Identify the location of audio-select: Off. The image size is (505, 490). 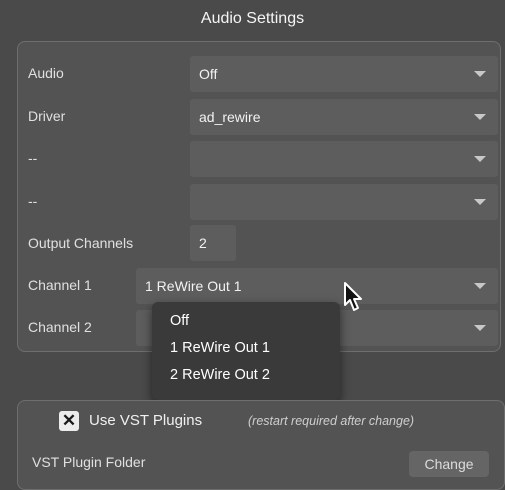
(344, 74).